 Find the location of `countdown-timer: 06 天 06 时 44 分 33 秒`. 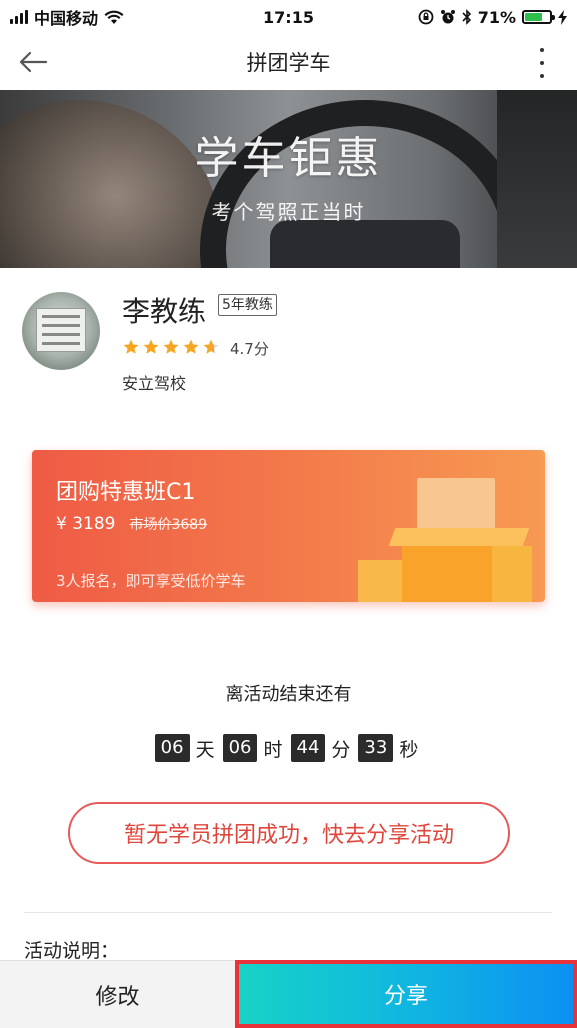

countdown-timer: 06 天 06 时 44 分 33 秒 is located at coordinates (288, 748).